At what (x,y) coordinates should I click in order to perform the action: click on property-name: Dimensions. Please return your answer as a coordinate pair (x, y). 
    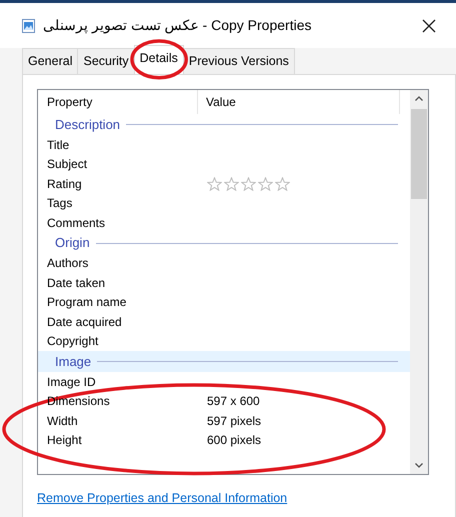
    Looking at the image, I should click on (79, 401).